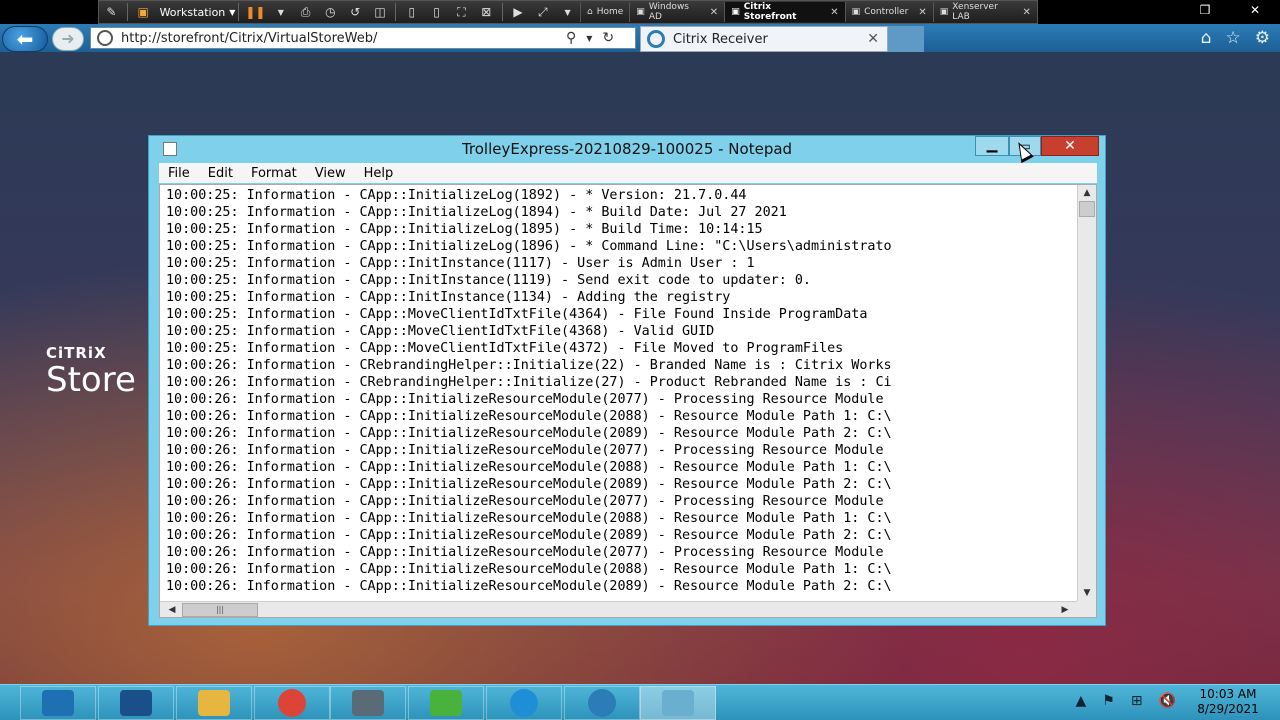 This screenshot has width=1280, height=720. I want to click on taskbar-file-explorer, so click(214, 703).